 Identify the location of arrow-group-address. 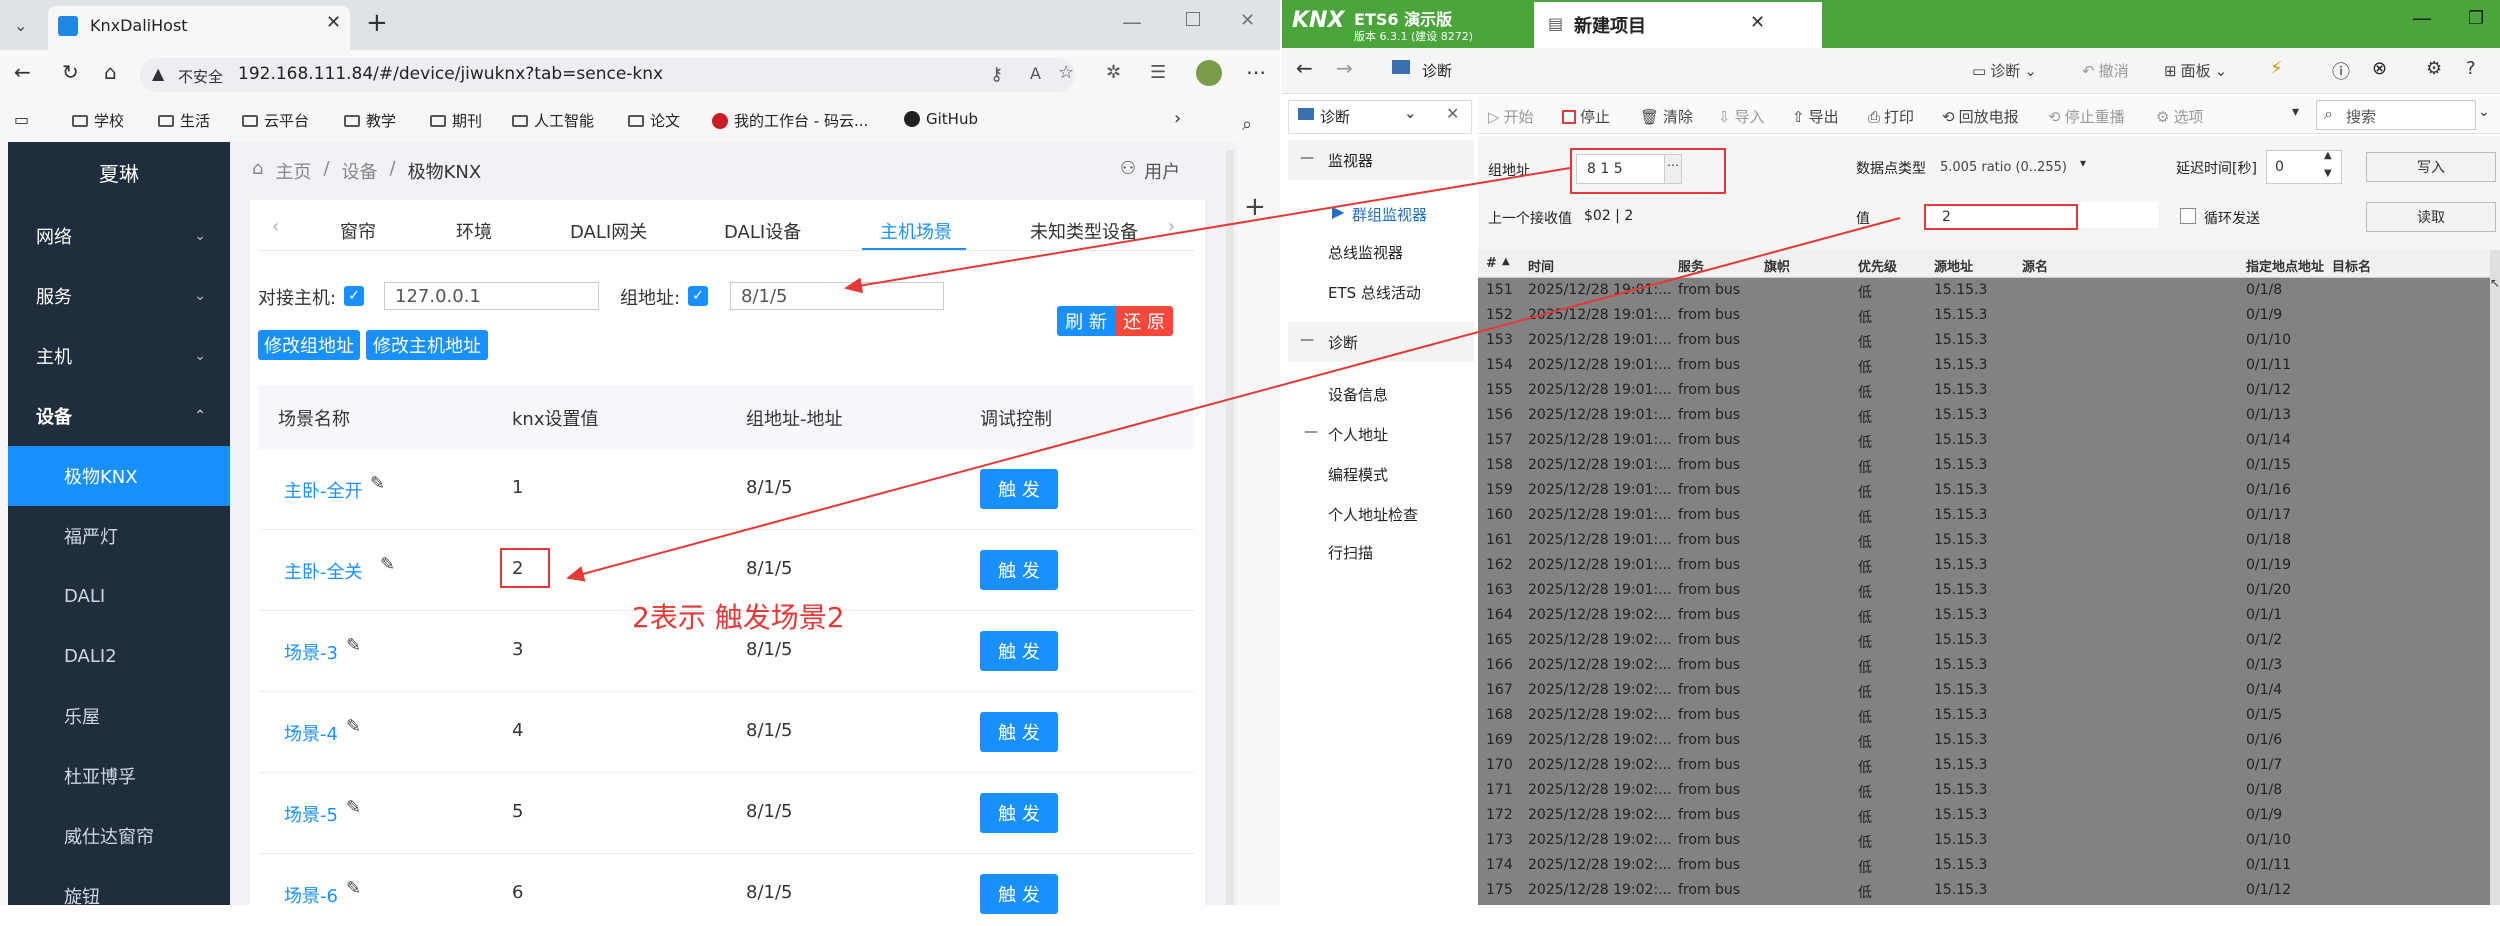
(1207, 230).